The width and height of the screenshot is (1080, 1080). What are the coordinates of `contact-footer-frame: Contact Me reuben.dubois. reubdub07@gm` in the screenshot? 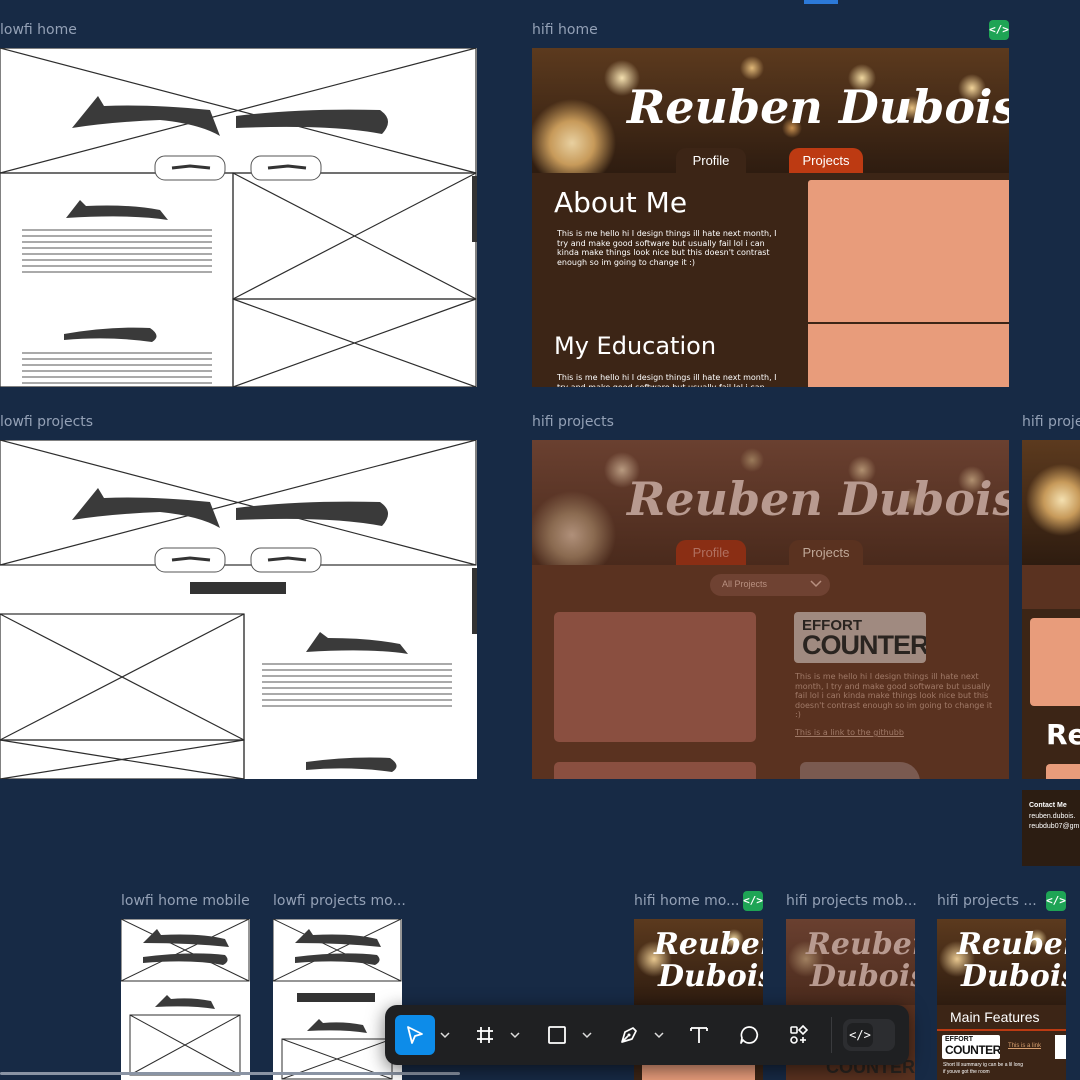 It's located at (1051, 828).